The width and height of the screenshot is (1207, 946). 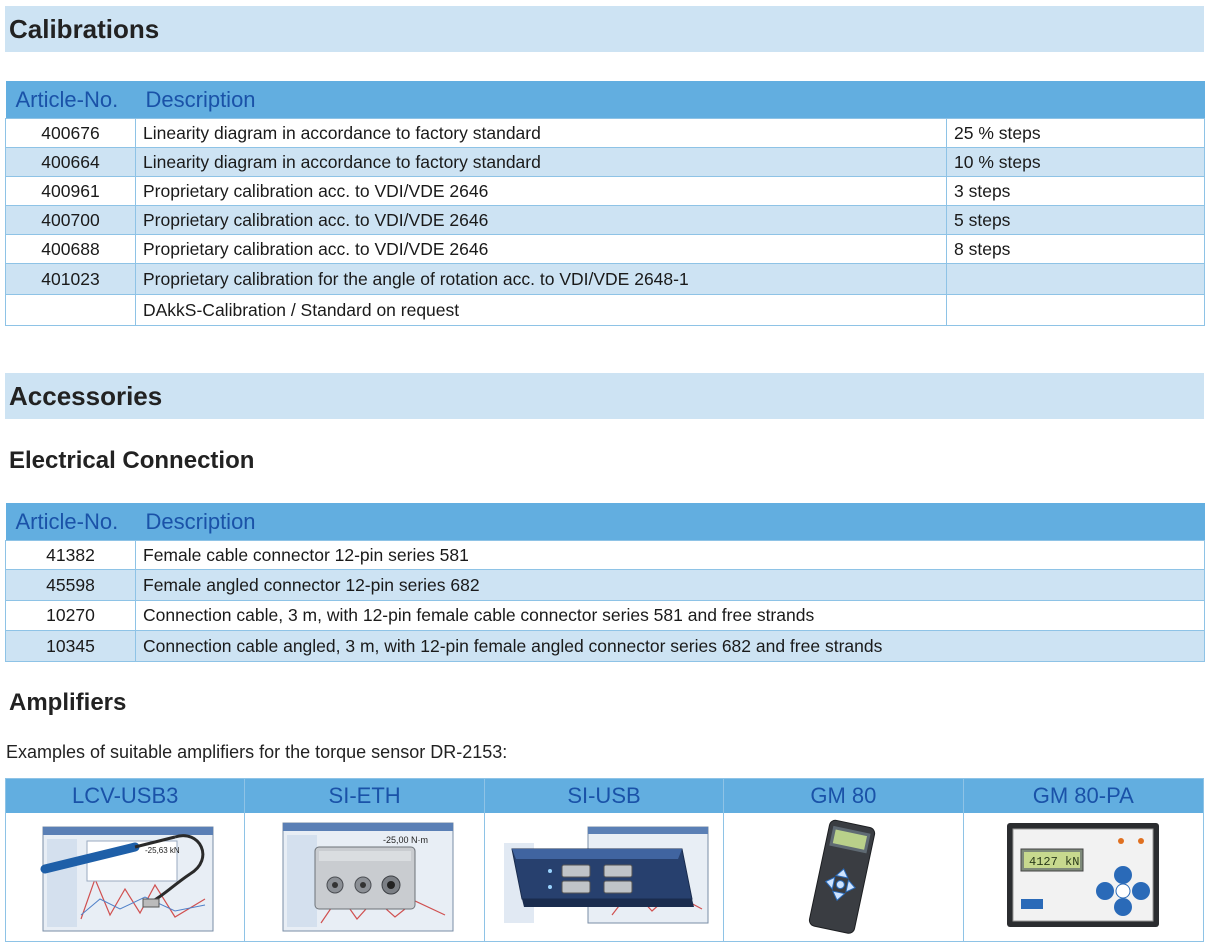 I want to click on article-no-cell: 45598, so click(x=70, y=585).